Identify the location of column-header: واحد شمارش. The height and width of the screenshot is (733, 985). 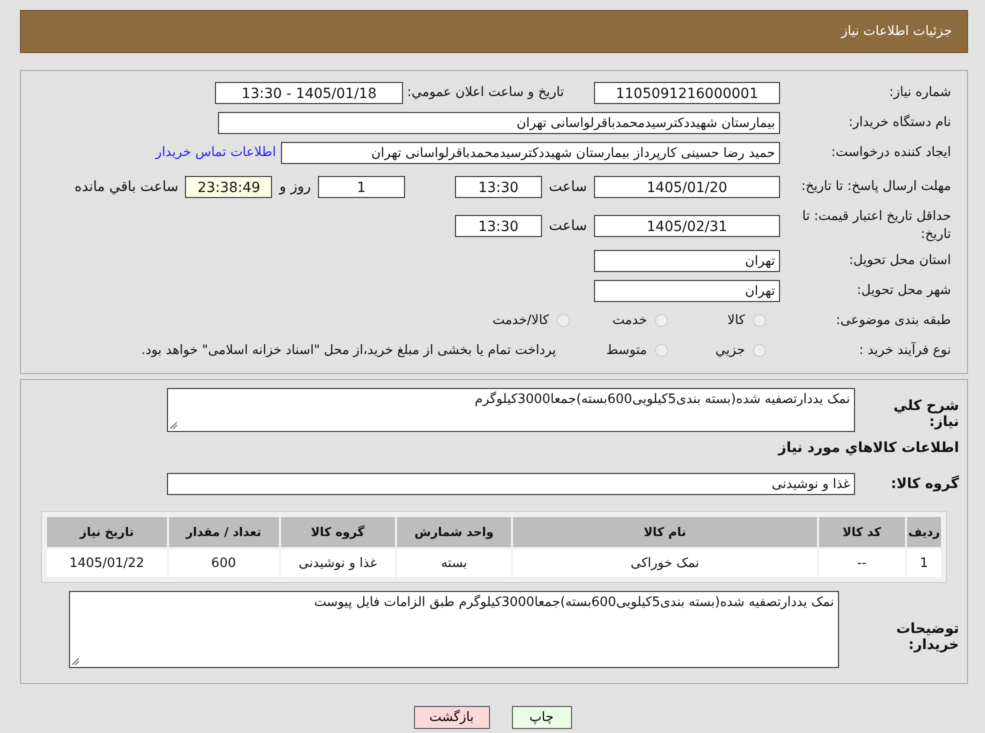
(454, 532).